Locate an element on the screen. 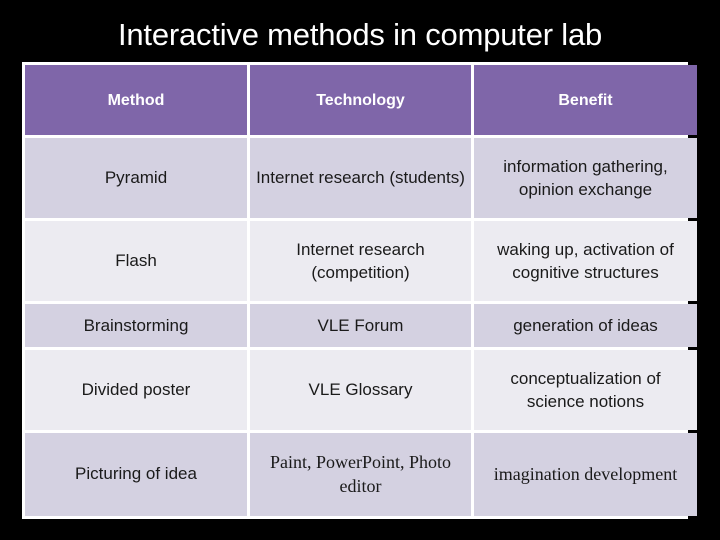  column-header-technology: Technology is located at coordinates (360, 100).